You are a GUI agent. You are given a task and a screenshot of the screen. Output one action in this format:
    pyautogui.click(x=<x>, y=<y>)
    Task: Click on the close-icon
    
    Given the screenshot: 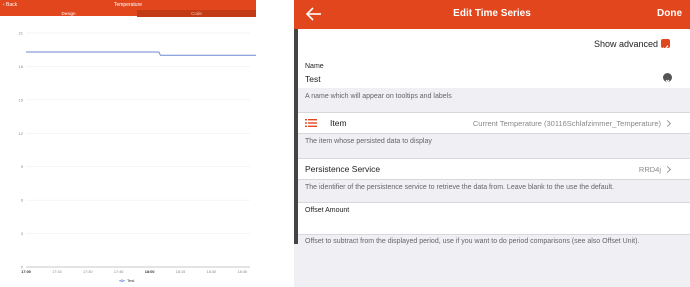 What is the action you would take?
    pyautogui.click(x=667, y=81)
    